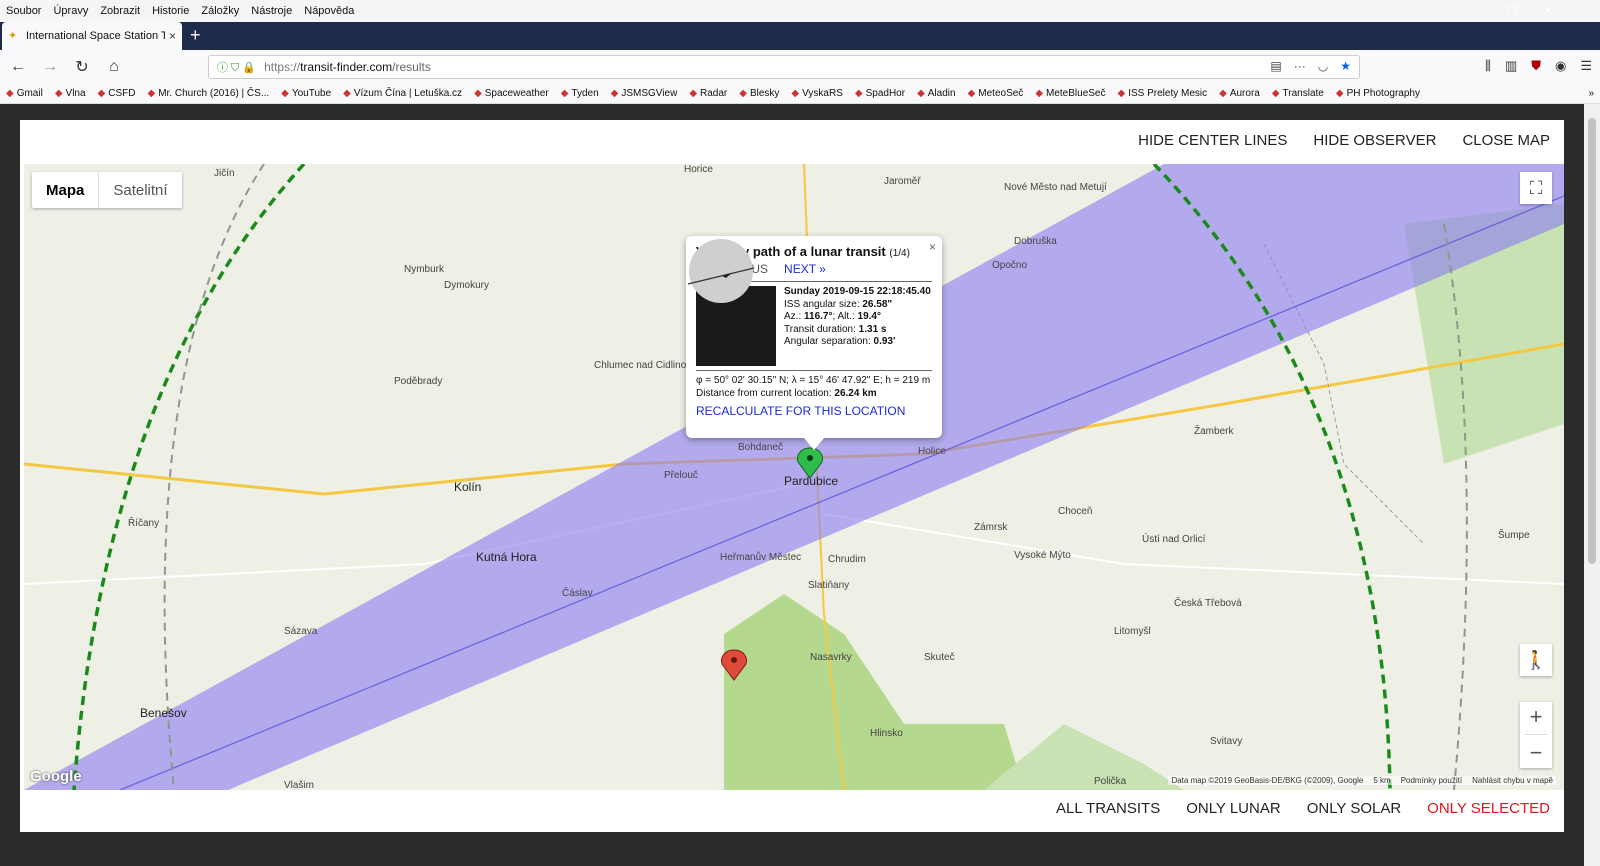 The height and width of the screenshot is (866, 1600). I want to click on info-page: (1/4), so click(899, 253).